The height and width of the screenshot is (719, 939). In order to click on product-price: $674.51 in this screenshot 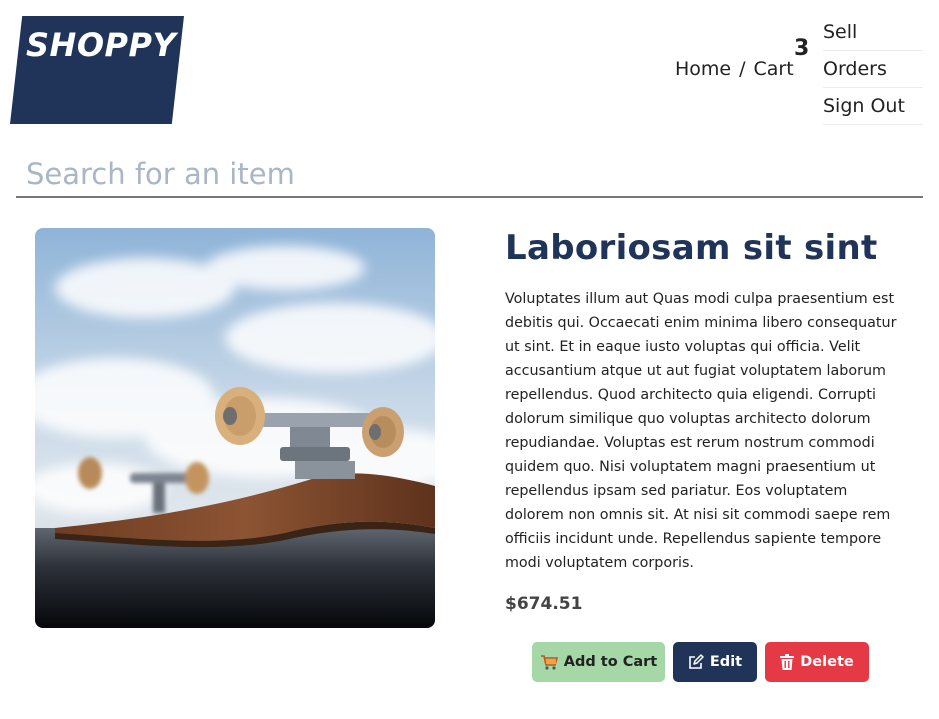, I will do `click(544, 604)`.